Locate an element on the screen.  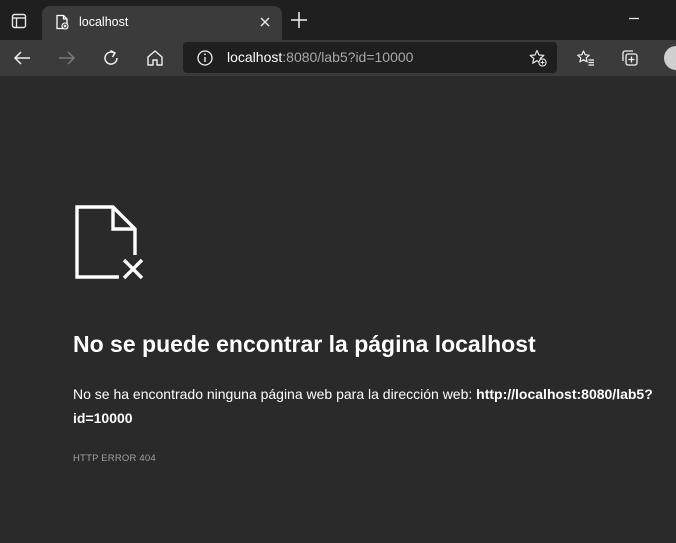
tab-strip: localhost is located at coordinates (338, 20).